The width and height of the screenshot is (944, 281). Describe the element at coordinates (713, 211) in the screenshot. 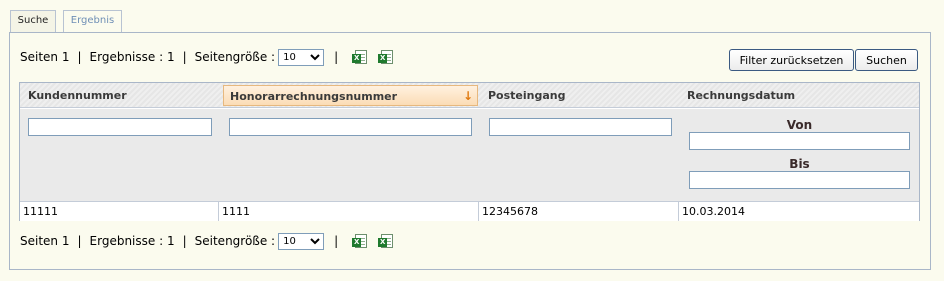

I see `cell-rechnungsdatum: 10.03.2014` at that location.